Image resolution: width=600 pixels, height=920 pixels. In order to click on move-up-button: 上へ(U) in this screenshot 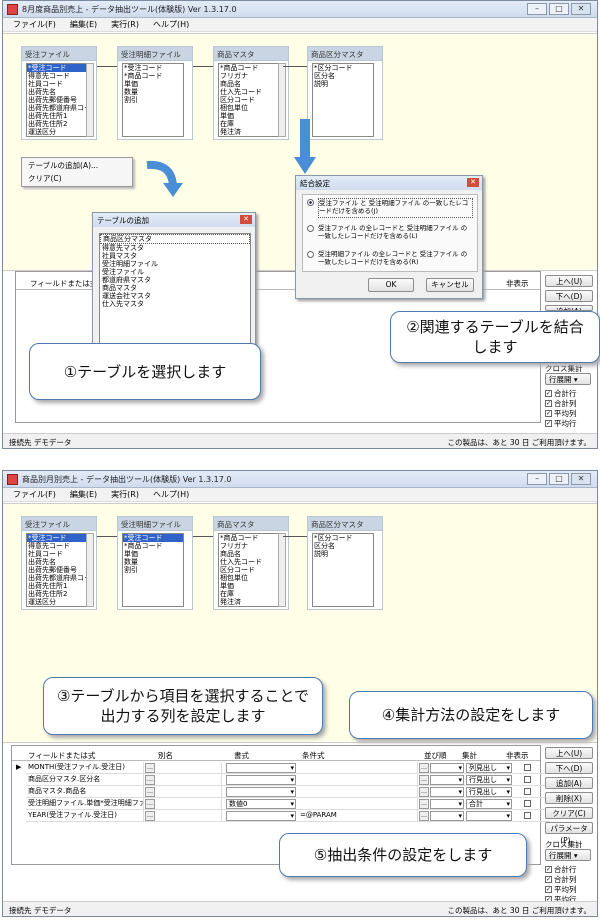, I will do `click(569, 753)`.